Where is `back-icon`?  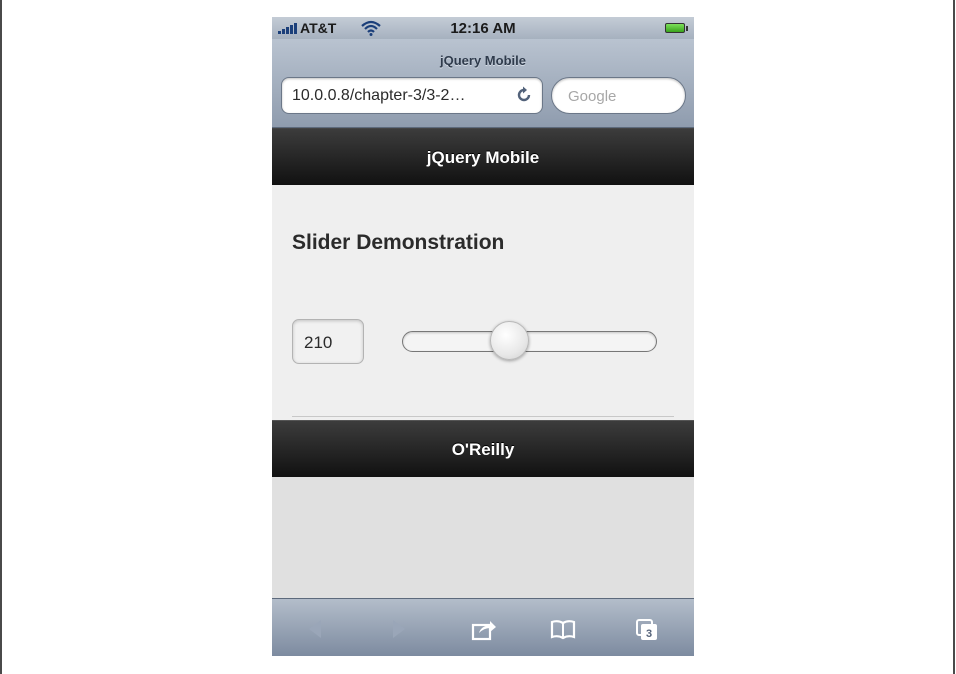 back-icon is located at coordinates (316, 629).